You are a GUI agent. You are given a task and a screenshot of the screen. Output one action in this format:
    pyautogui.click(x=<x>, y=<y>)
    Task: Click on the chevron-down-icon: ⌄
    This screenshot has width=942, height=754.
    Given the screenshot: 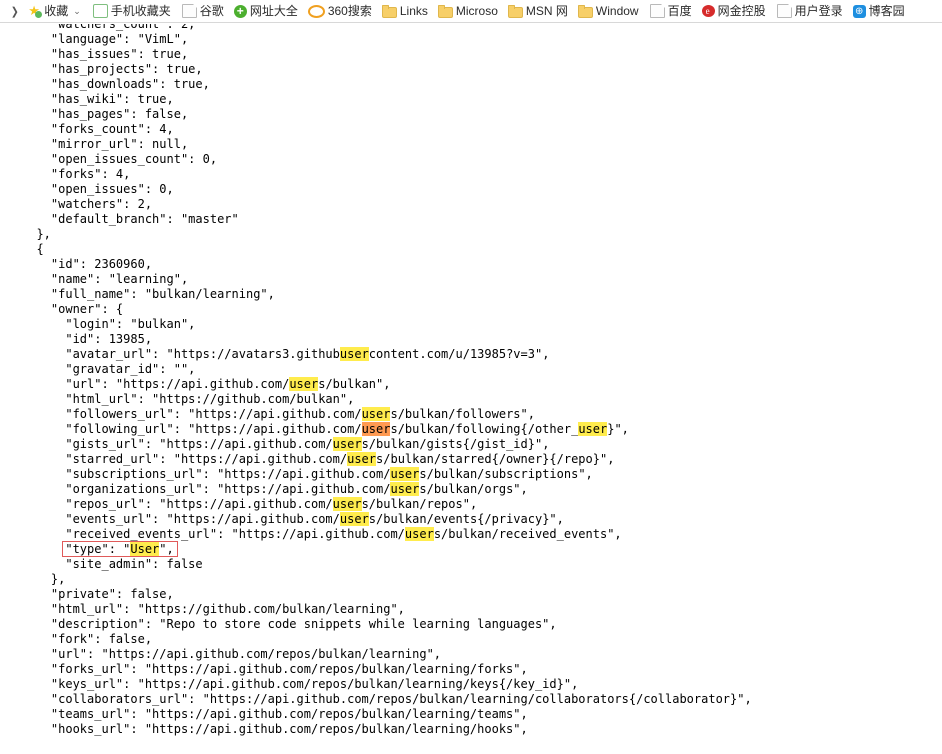 What is the action you would take?
    pyautogui.click(x=77, y=11)
    